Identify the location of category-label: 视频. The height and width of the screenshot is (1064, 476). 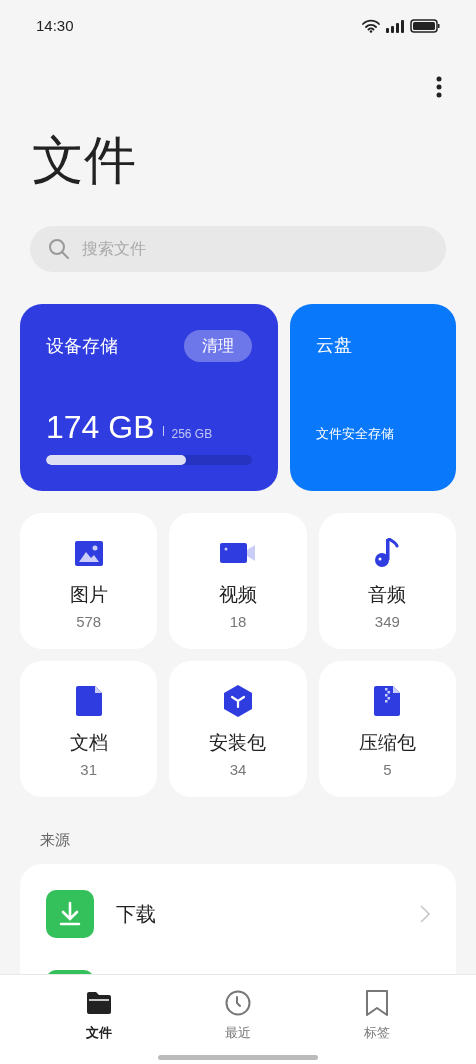
(238, 595).